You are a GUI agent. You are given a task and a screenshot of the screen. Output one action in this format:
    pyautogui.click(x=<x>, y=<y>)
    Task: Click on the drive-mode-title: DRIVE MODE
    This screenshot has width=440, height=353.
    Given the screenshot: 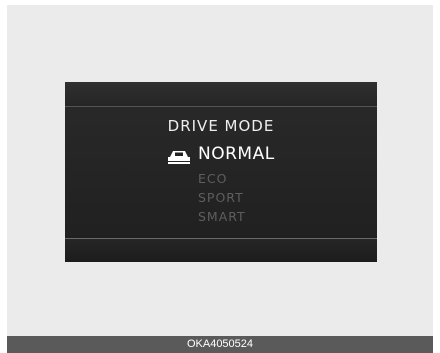 What is the action you would take?
    pyautogui.click(x=221, y=126)
    